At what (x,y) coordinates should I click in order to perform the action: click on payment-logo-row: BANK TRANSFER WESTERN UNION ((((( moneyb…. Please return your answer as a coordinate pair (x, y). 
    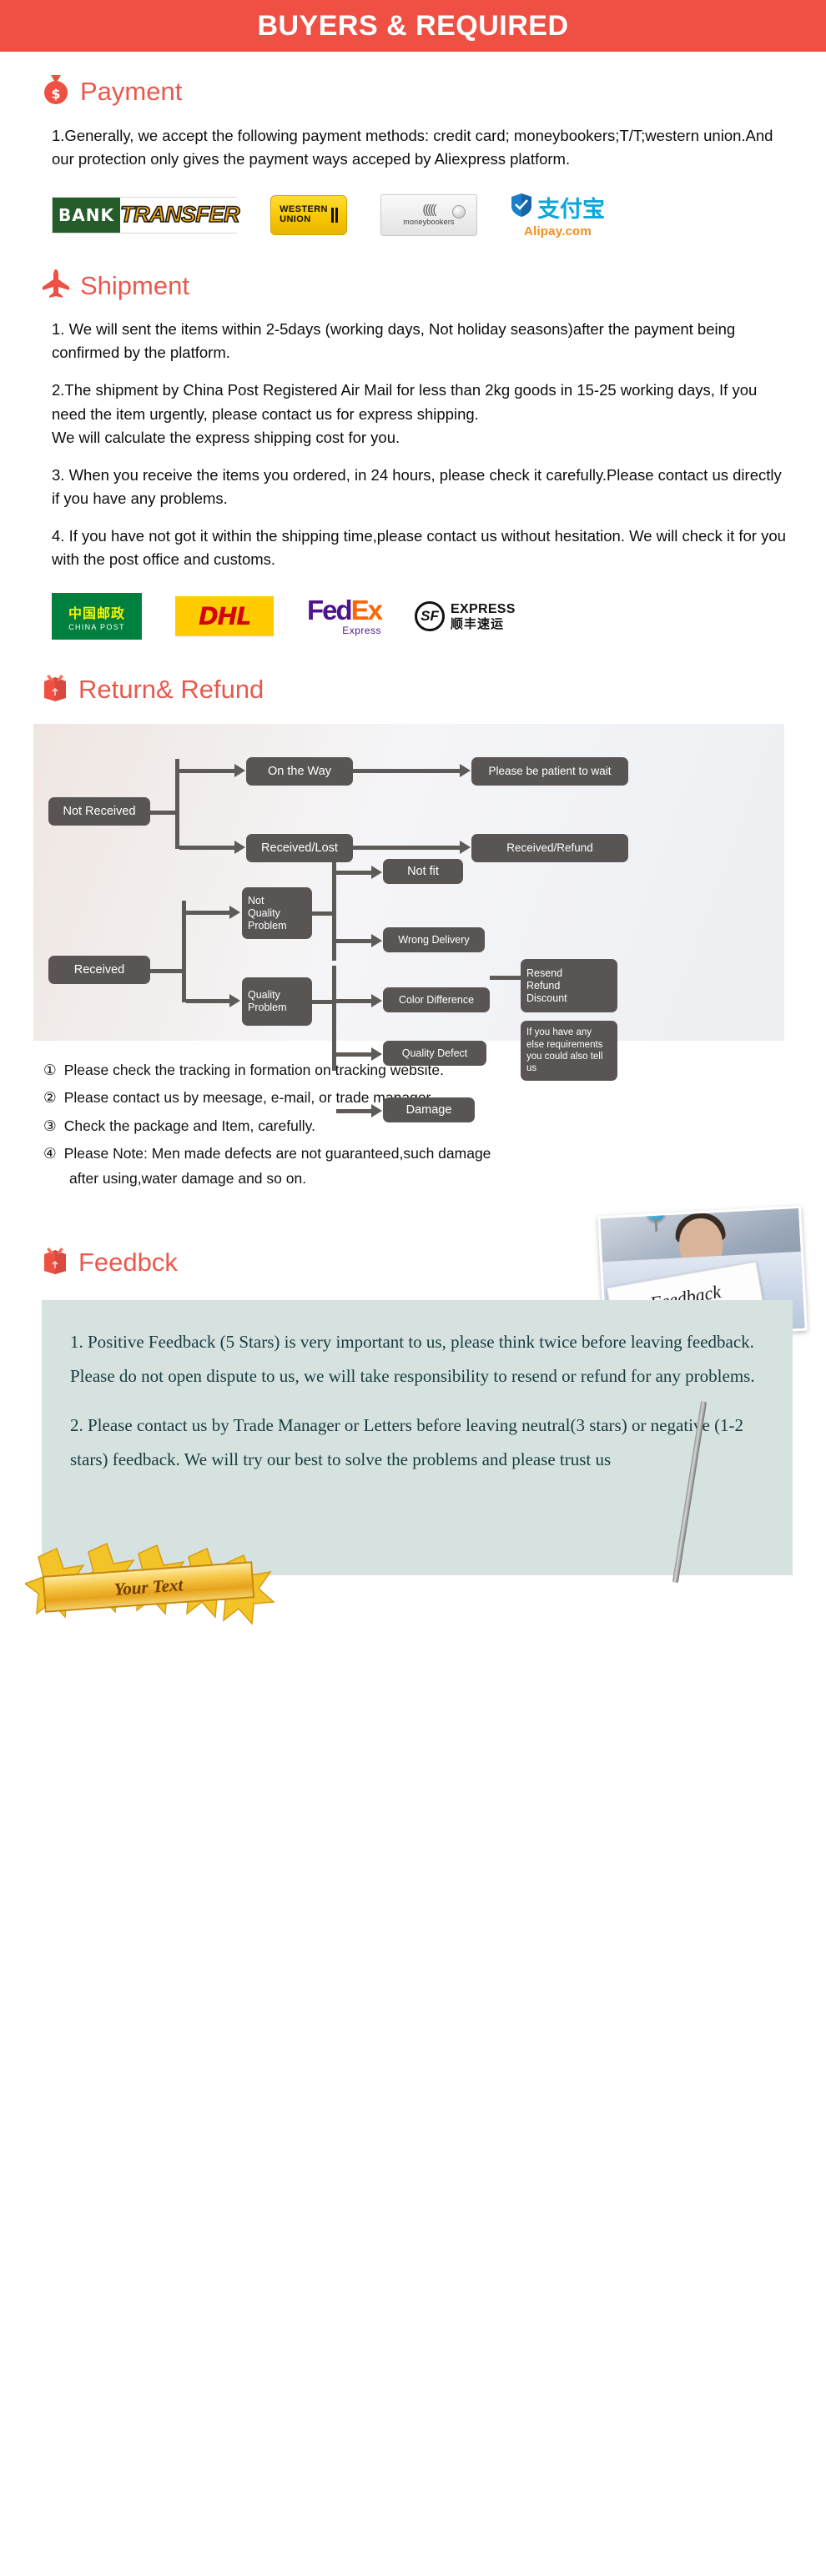
    Looking at the image, I should click on (413, 215).